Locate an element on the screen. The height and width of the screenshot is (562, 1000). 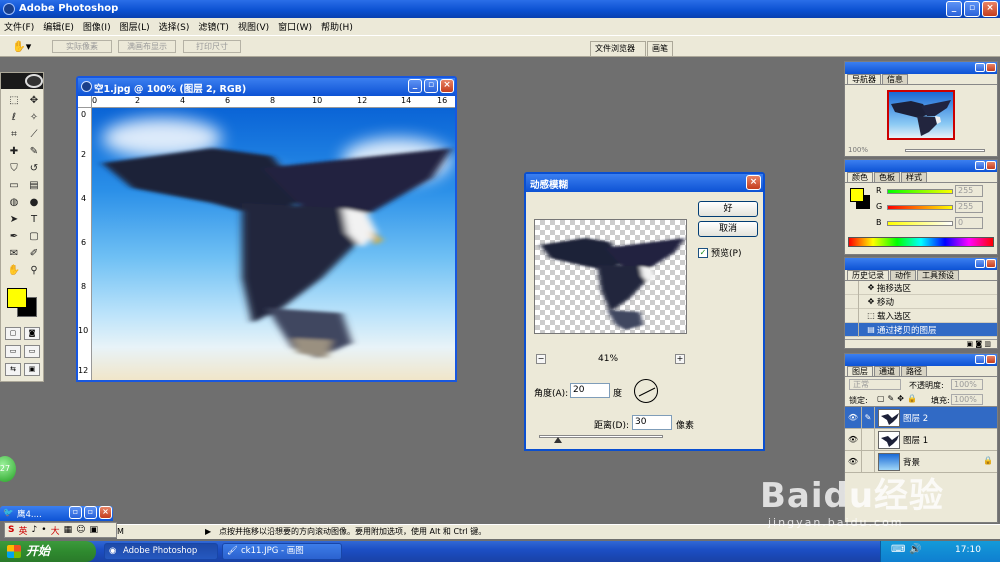
distance-input: 30 is located at coordinates (652, 422).